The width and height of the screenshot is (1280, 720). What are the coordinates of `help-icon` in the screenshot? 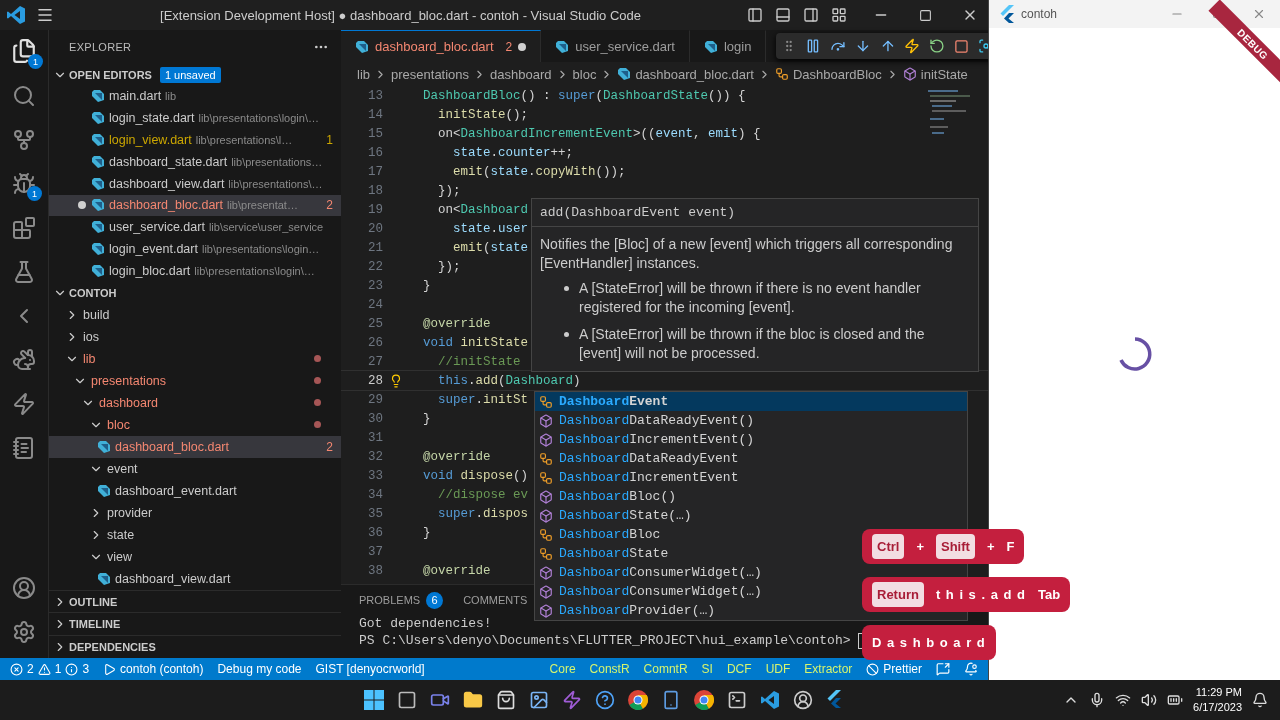 It's located at (604, 700).